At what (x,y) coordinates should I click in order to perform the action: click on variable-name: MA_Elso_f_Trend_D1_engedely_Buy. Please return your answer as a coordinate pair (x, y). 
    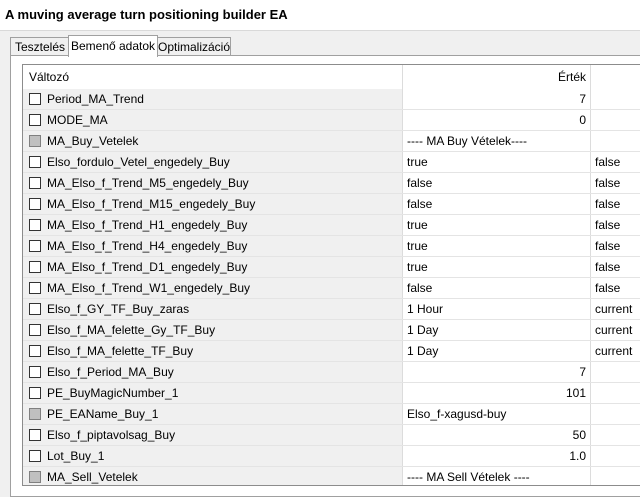
    Looking at the image, I should click on (147, 267).